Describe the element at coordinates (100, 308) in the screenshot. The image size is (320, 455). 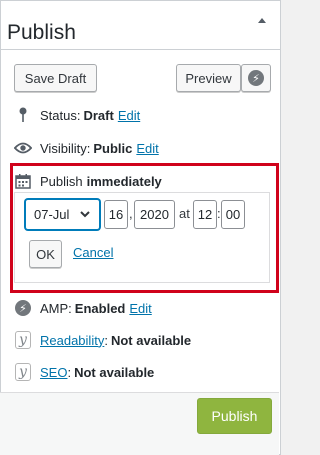
I see `amp-value: Enabled` at that location.